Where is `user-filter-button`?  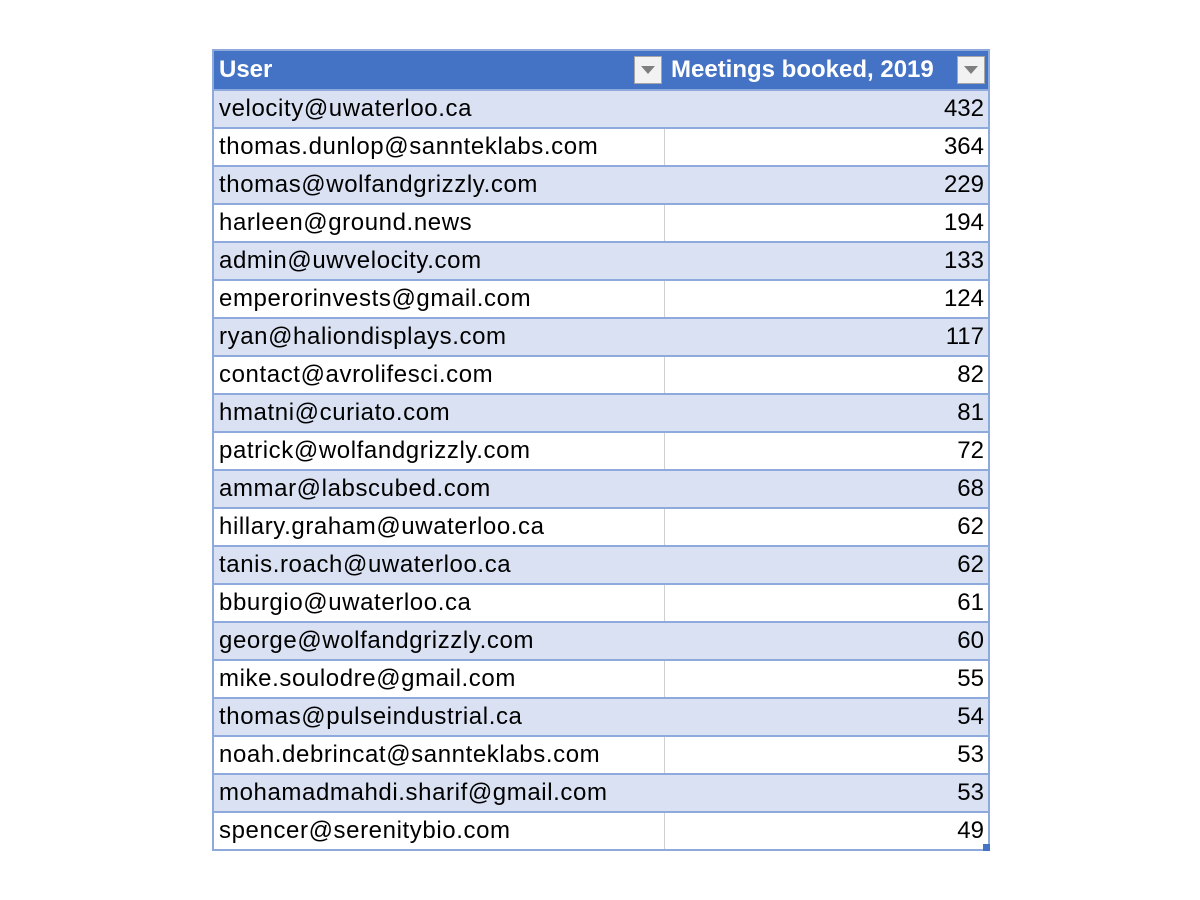
user-filter-button is located at coordinates (648, 70).